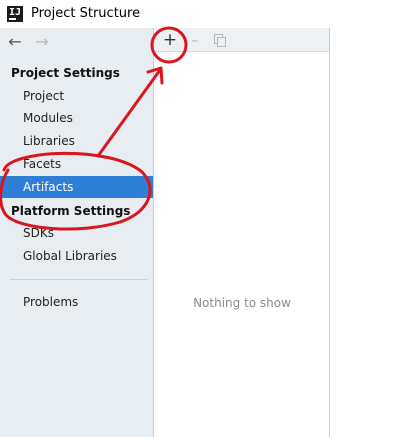 The height and width of the screenshot is (437, 409). I want to click on title-bar: IJ Project Structure, so click(204, 14).